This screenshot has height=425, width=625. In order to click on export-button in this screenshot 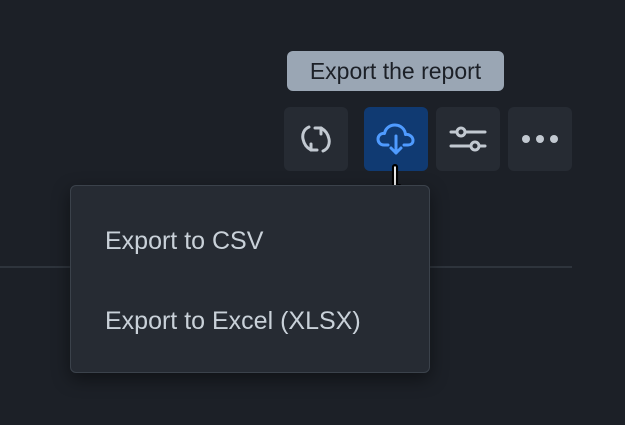, I will do `click(396, 139)`.